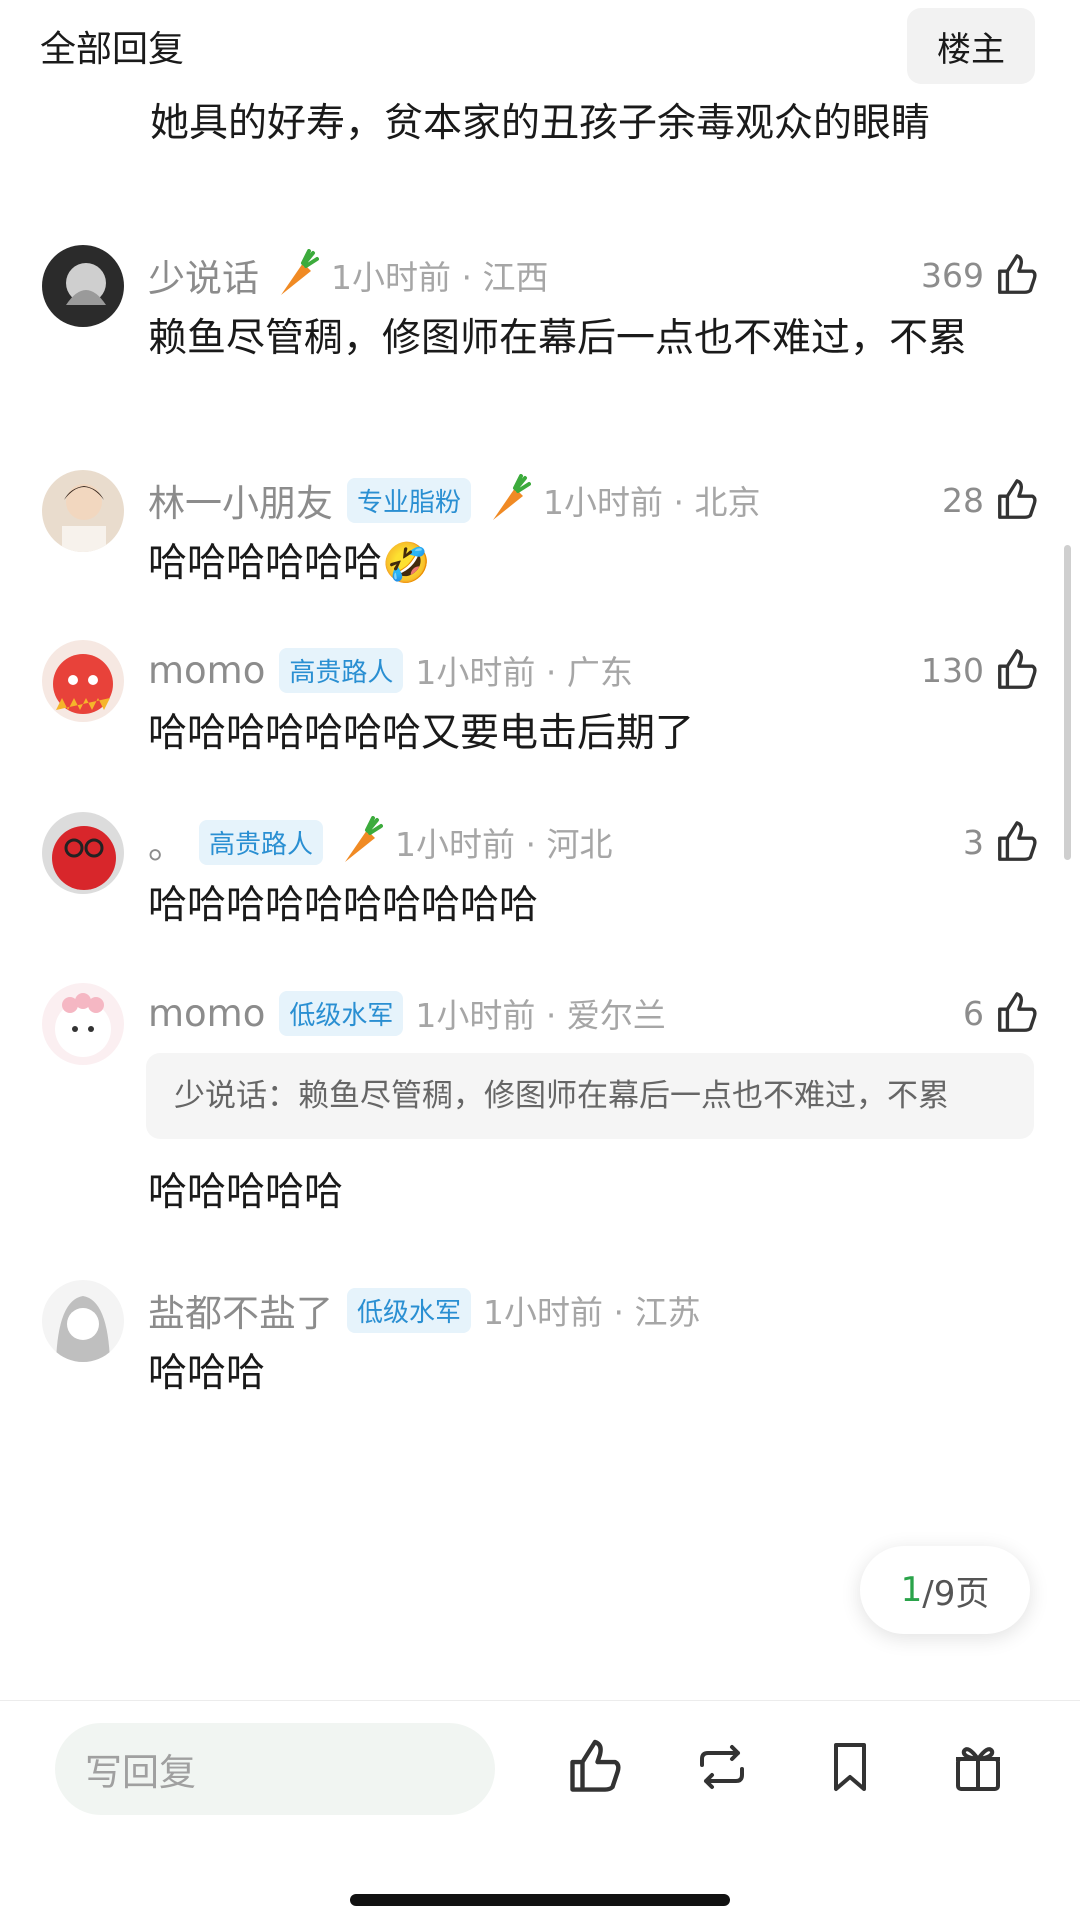 This screenshot has width=1080, height=1928. What do you see at coordinates (540, 123) in the screenshot?
I see `partial-comment-text: 她具的好寿，贫本家的丑孩子余毒观众的眼睛` at bounding box center [540, 123].